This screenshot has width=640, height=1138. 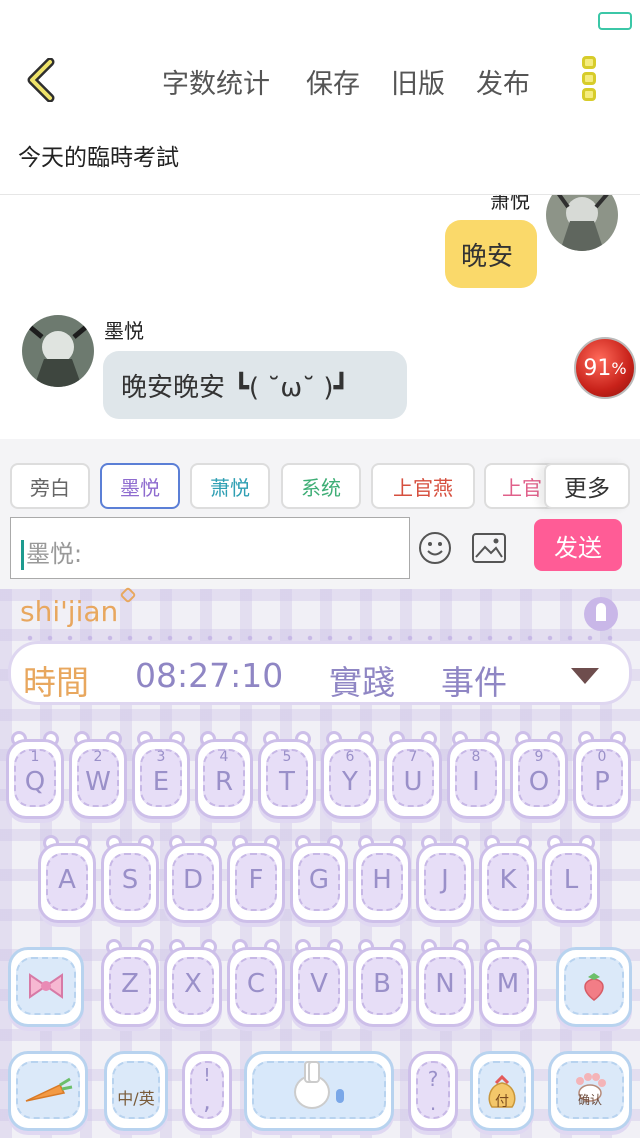 I want to click on ime-logo-icon, so click(x=601, y=614).